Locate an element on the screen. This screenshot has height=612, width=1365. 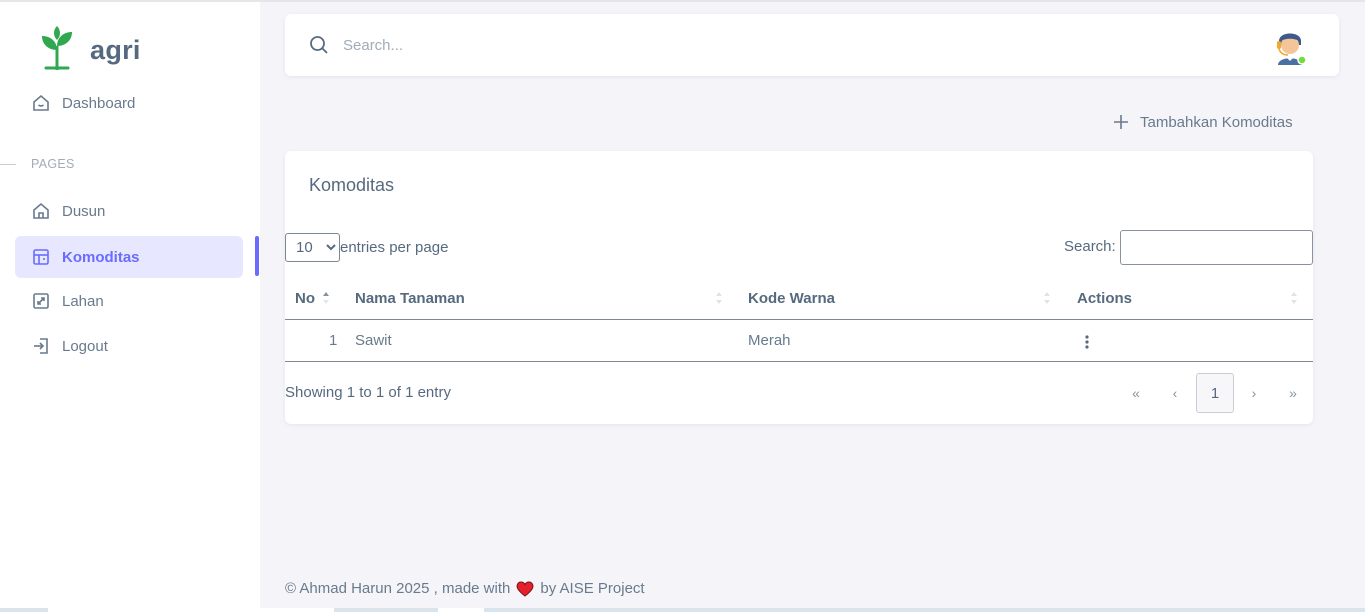
home-smile-icon is located at coordinates (41, 103).